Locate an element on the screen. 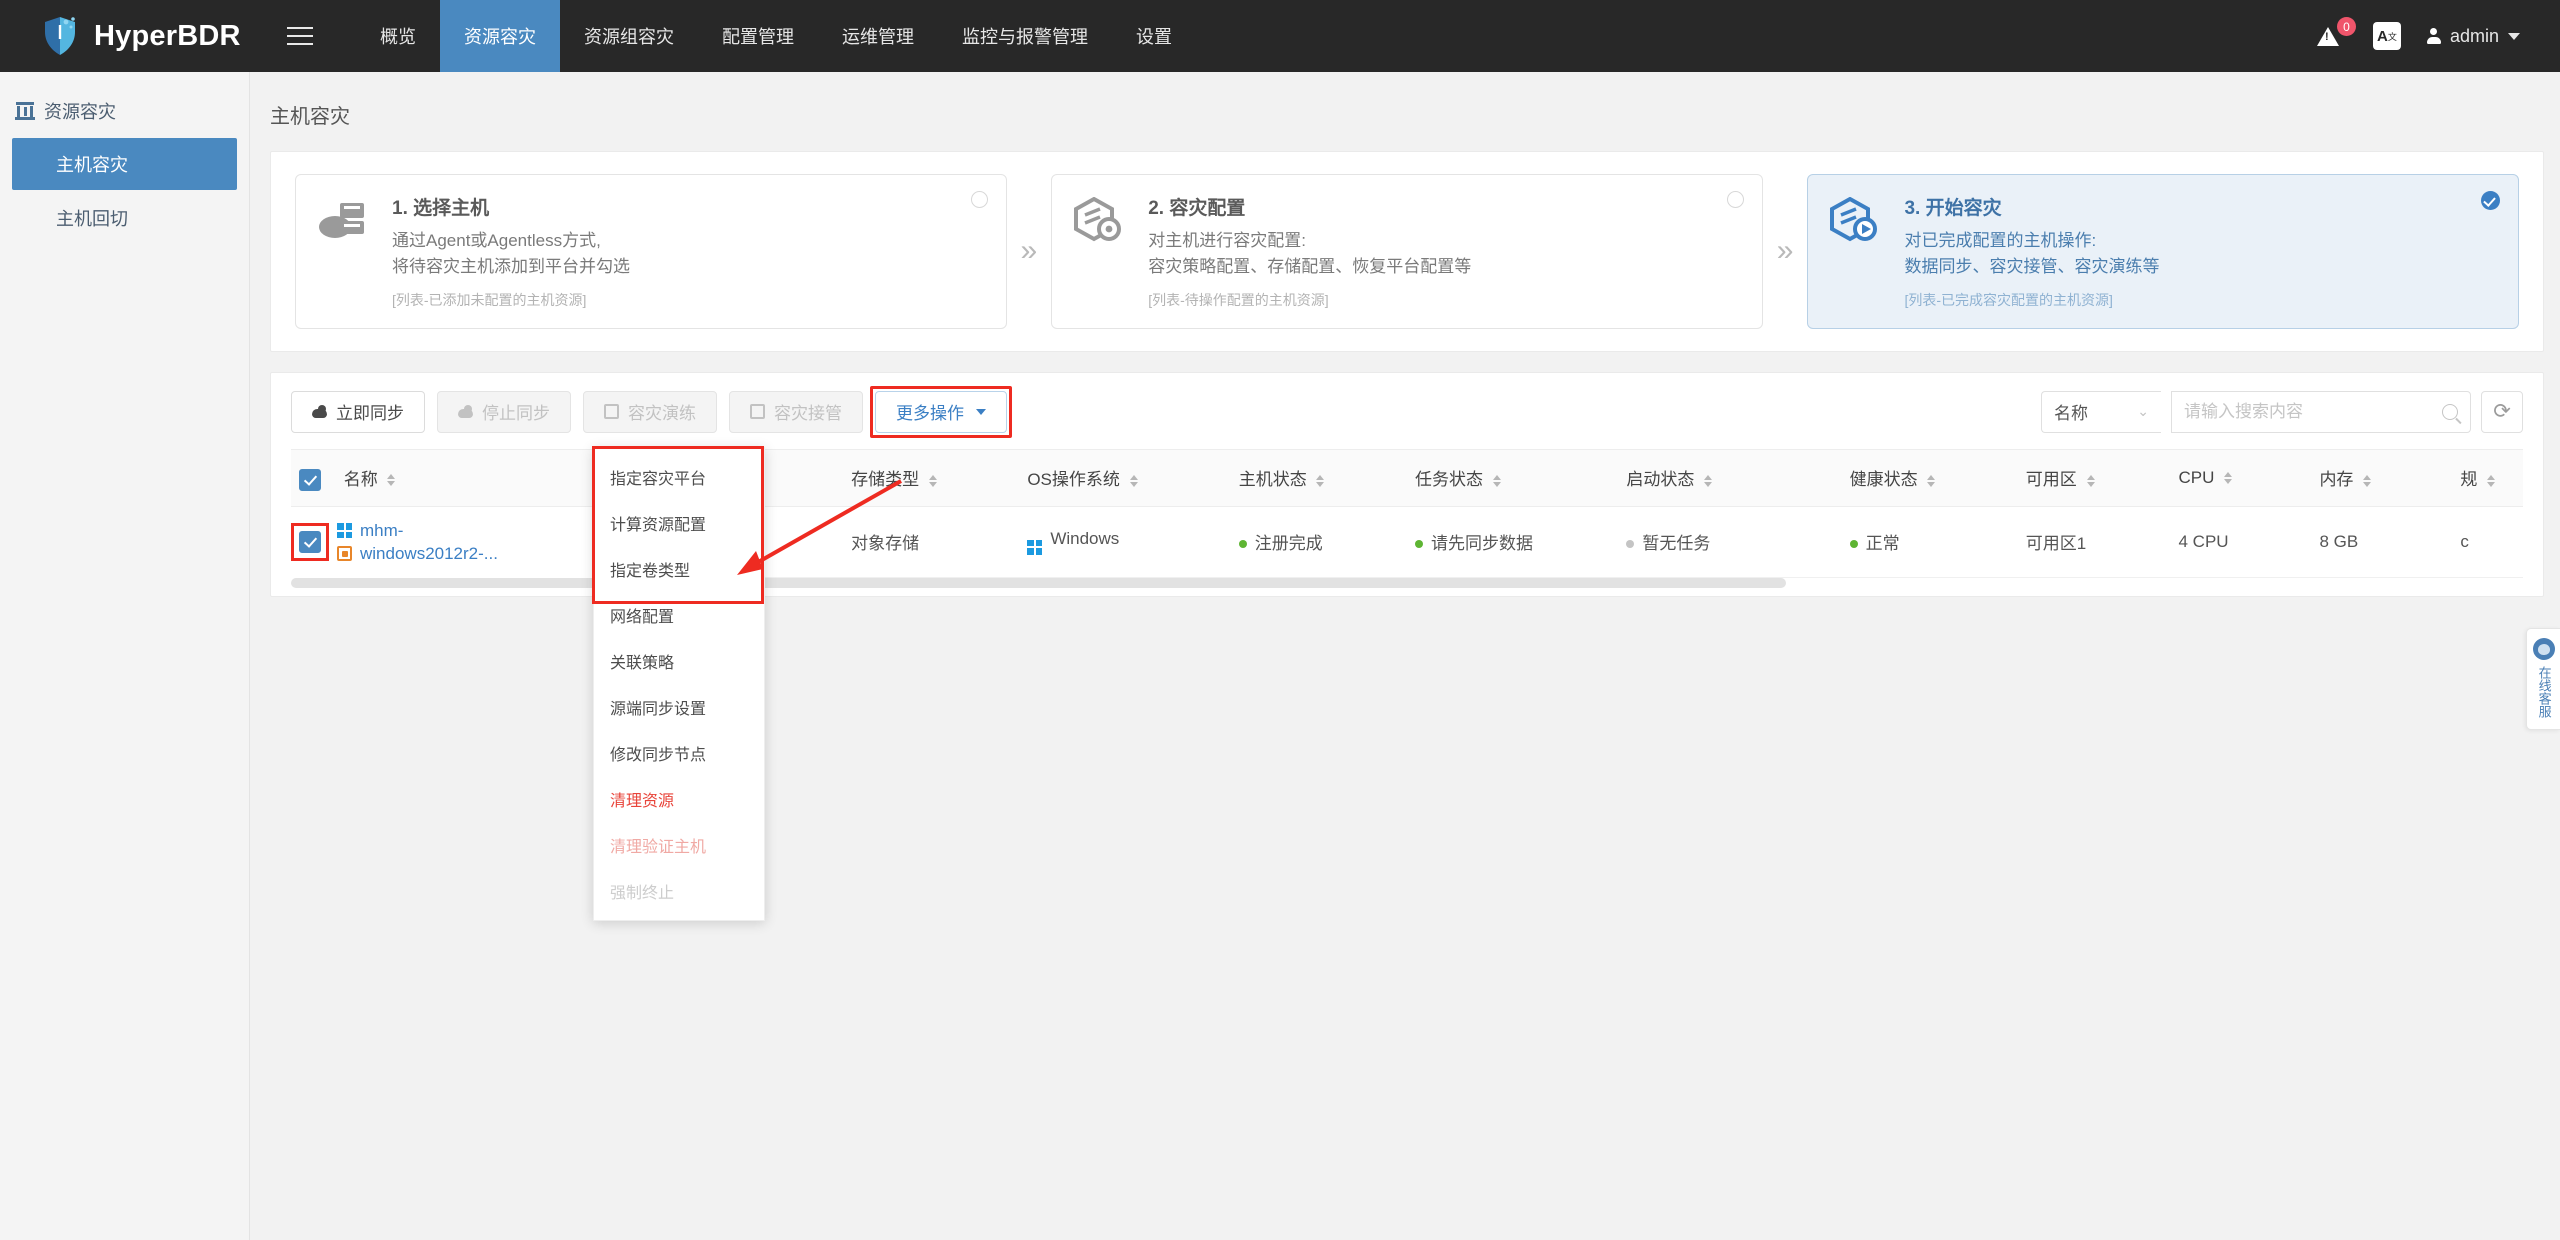 The image size is (2560, 1240). nav-item-2: 资源组容灾 is located at coordinates (629, 36).